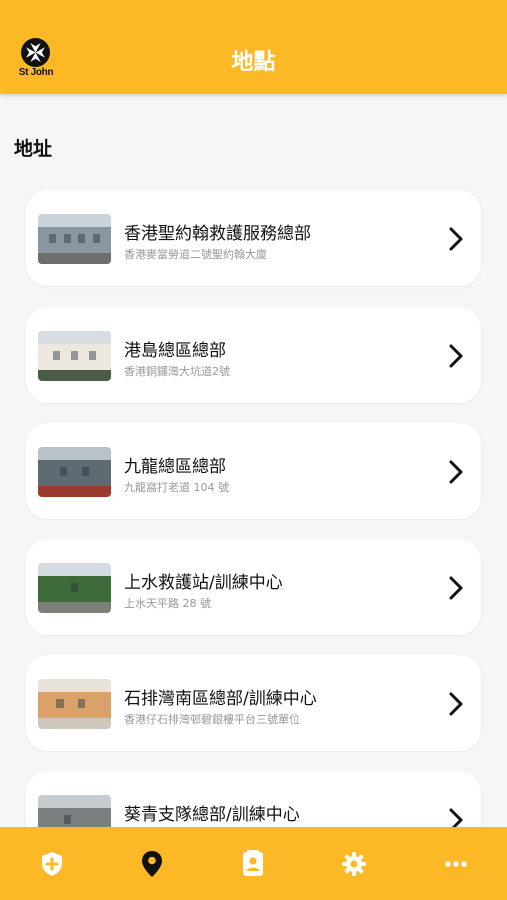  Describe the element at coordinates (33, 149) in the screenshot. I see `section-title: 地址` at that location.